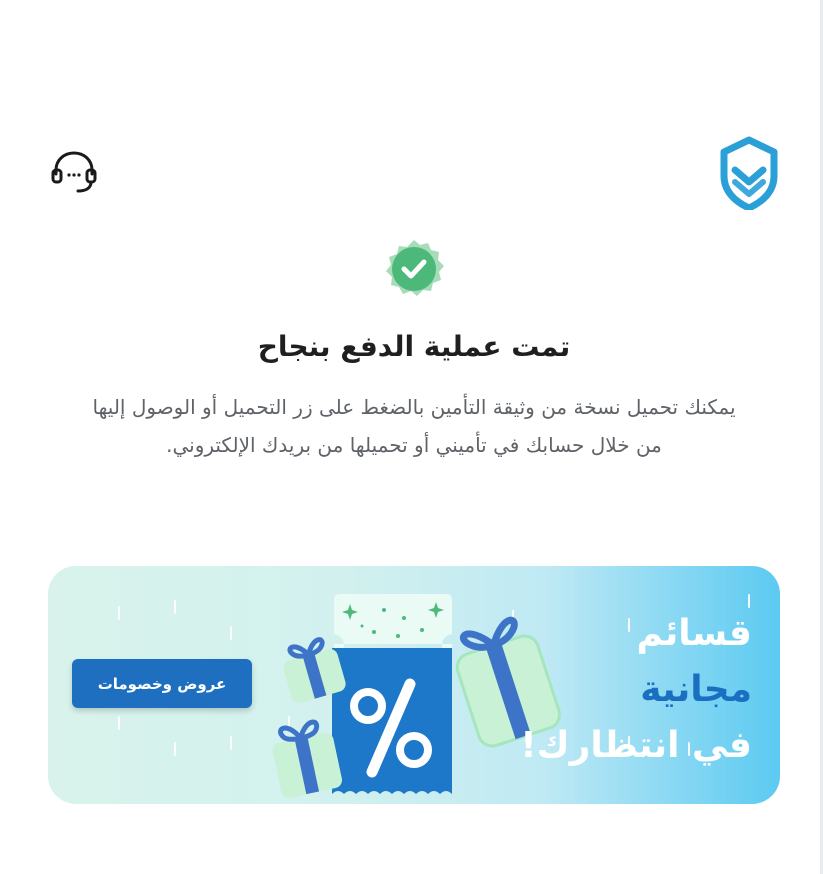 The height and width of the screenshot is (874, 823). I want to click on headline-line-1: قسائم, so click(694, 633).